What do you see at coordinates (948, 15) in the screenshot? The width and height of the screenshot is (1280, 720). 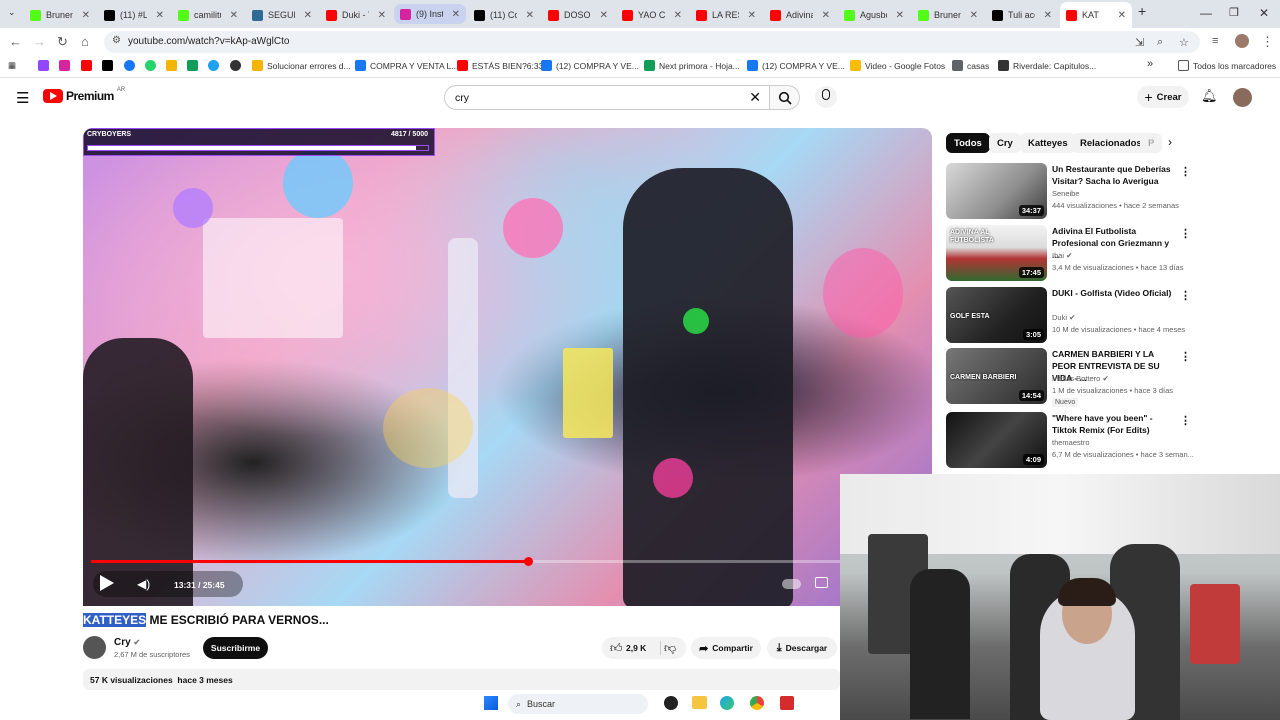 I see `browser-tab: Brunen ✕` at bounding box center [948, 15].